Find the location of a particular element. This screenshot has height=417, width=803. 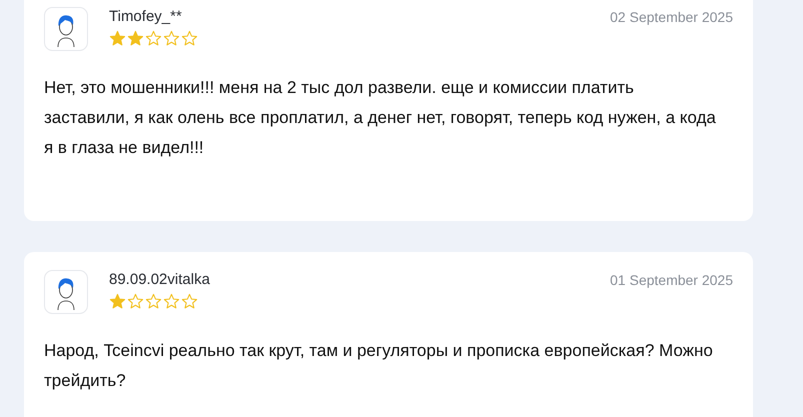

review-text: Народ, Tceincvi реально так крут, там и регуляторы и прописка европейская? Можно трейдить? is located at coordinates (379, 366).